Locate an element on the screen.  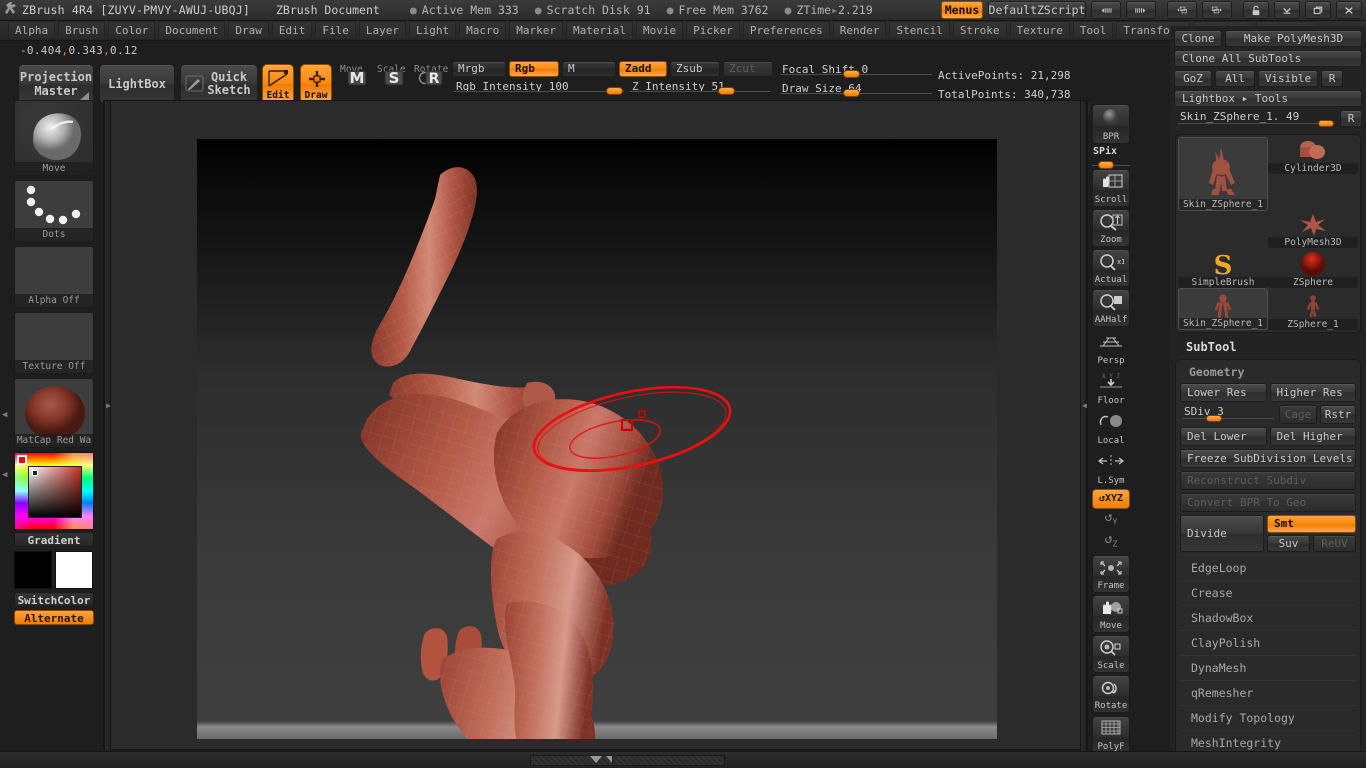
visible-button: Visible is located at coordinates (1288, 78).